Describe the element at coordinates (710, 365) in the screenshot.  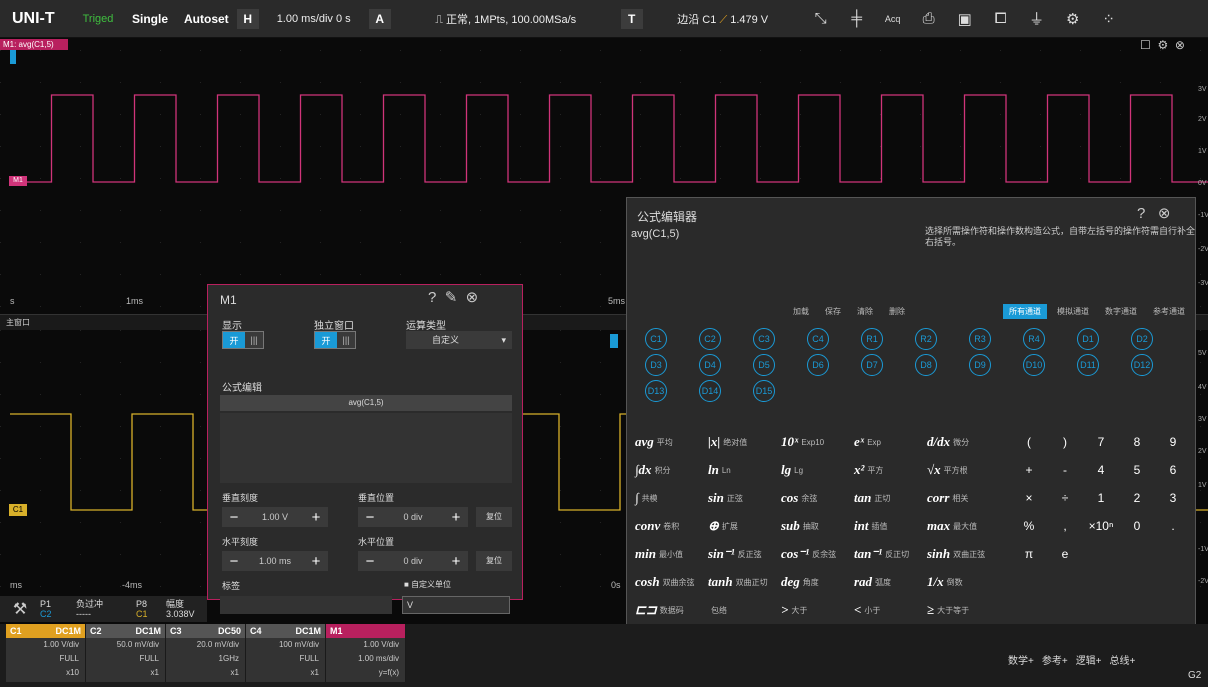
I see `channel-button: D4` at that location.